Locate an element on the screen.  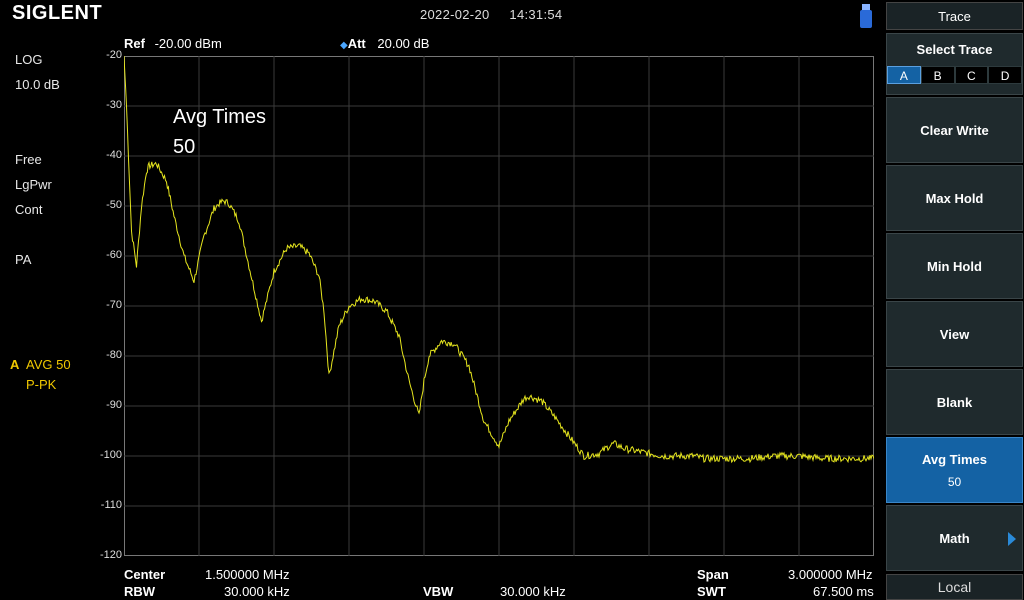
max-hold-label: Max Hold is located at coordinates (954, 198).